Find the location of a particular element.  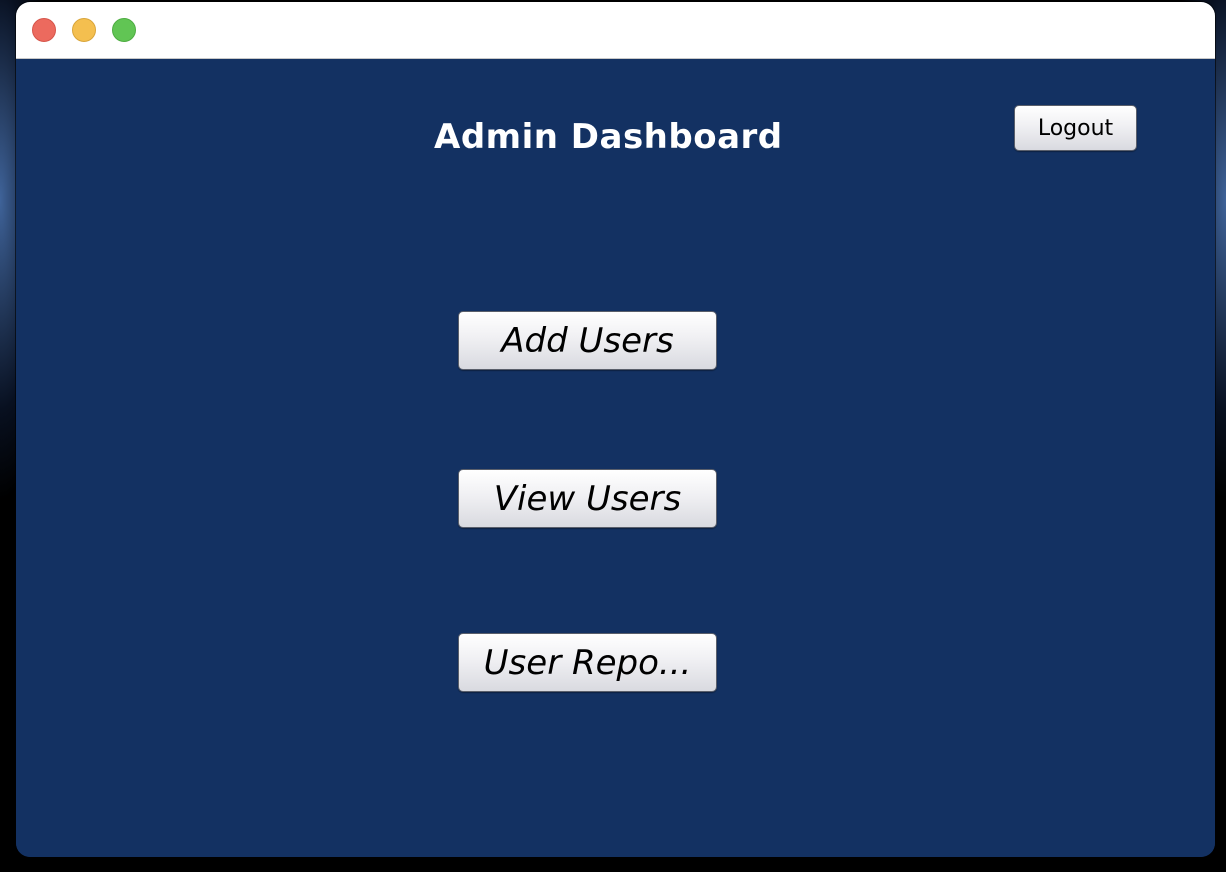

logout-button: Logout is located at coordinates (1075, 128).